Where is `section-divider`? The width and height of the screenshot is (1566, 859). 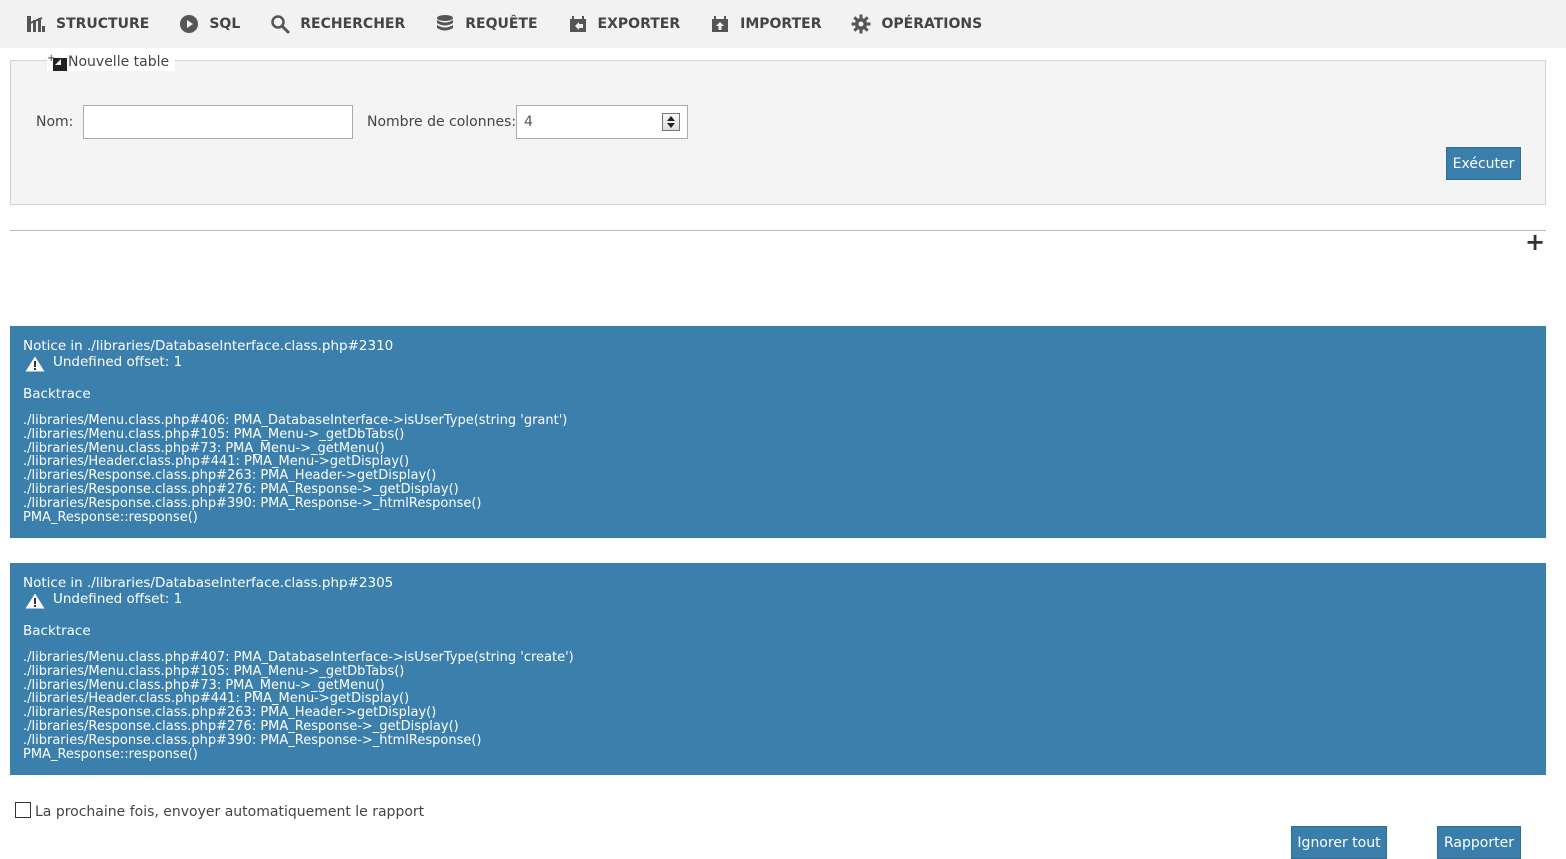 section-divider is located at coordinates (778, 230).